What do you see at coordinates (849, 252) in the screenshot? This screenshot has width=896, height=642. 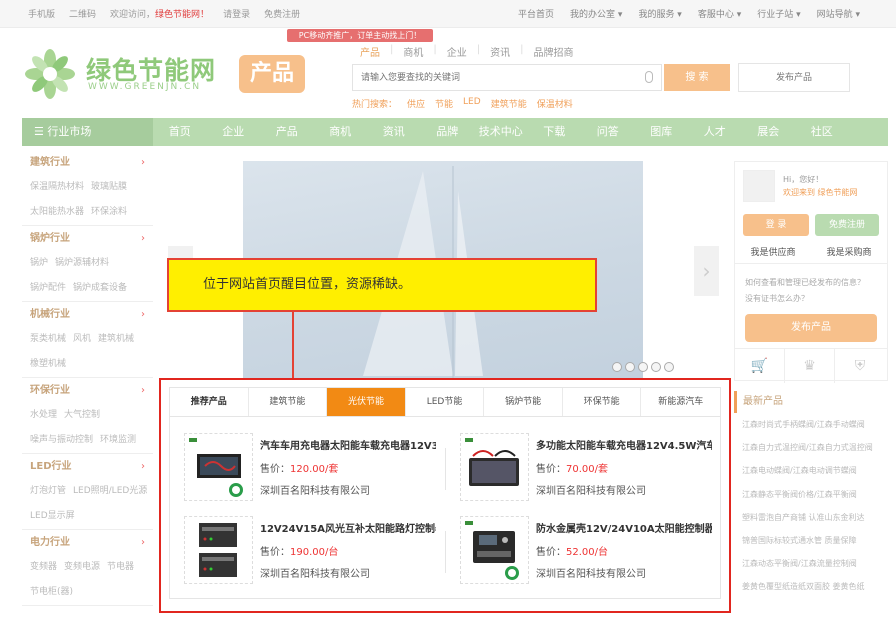 I see `tab-buyer: 我是采购商` at bounding box center [849, 252].